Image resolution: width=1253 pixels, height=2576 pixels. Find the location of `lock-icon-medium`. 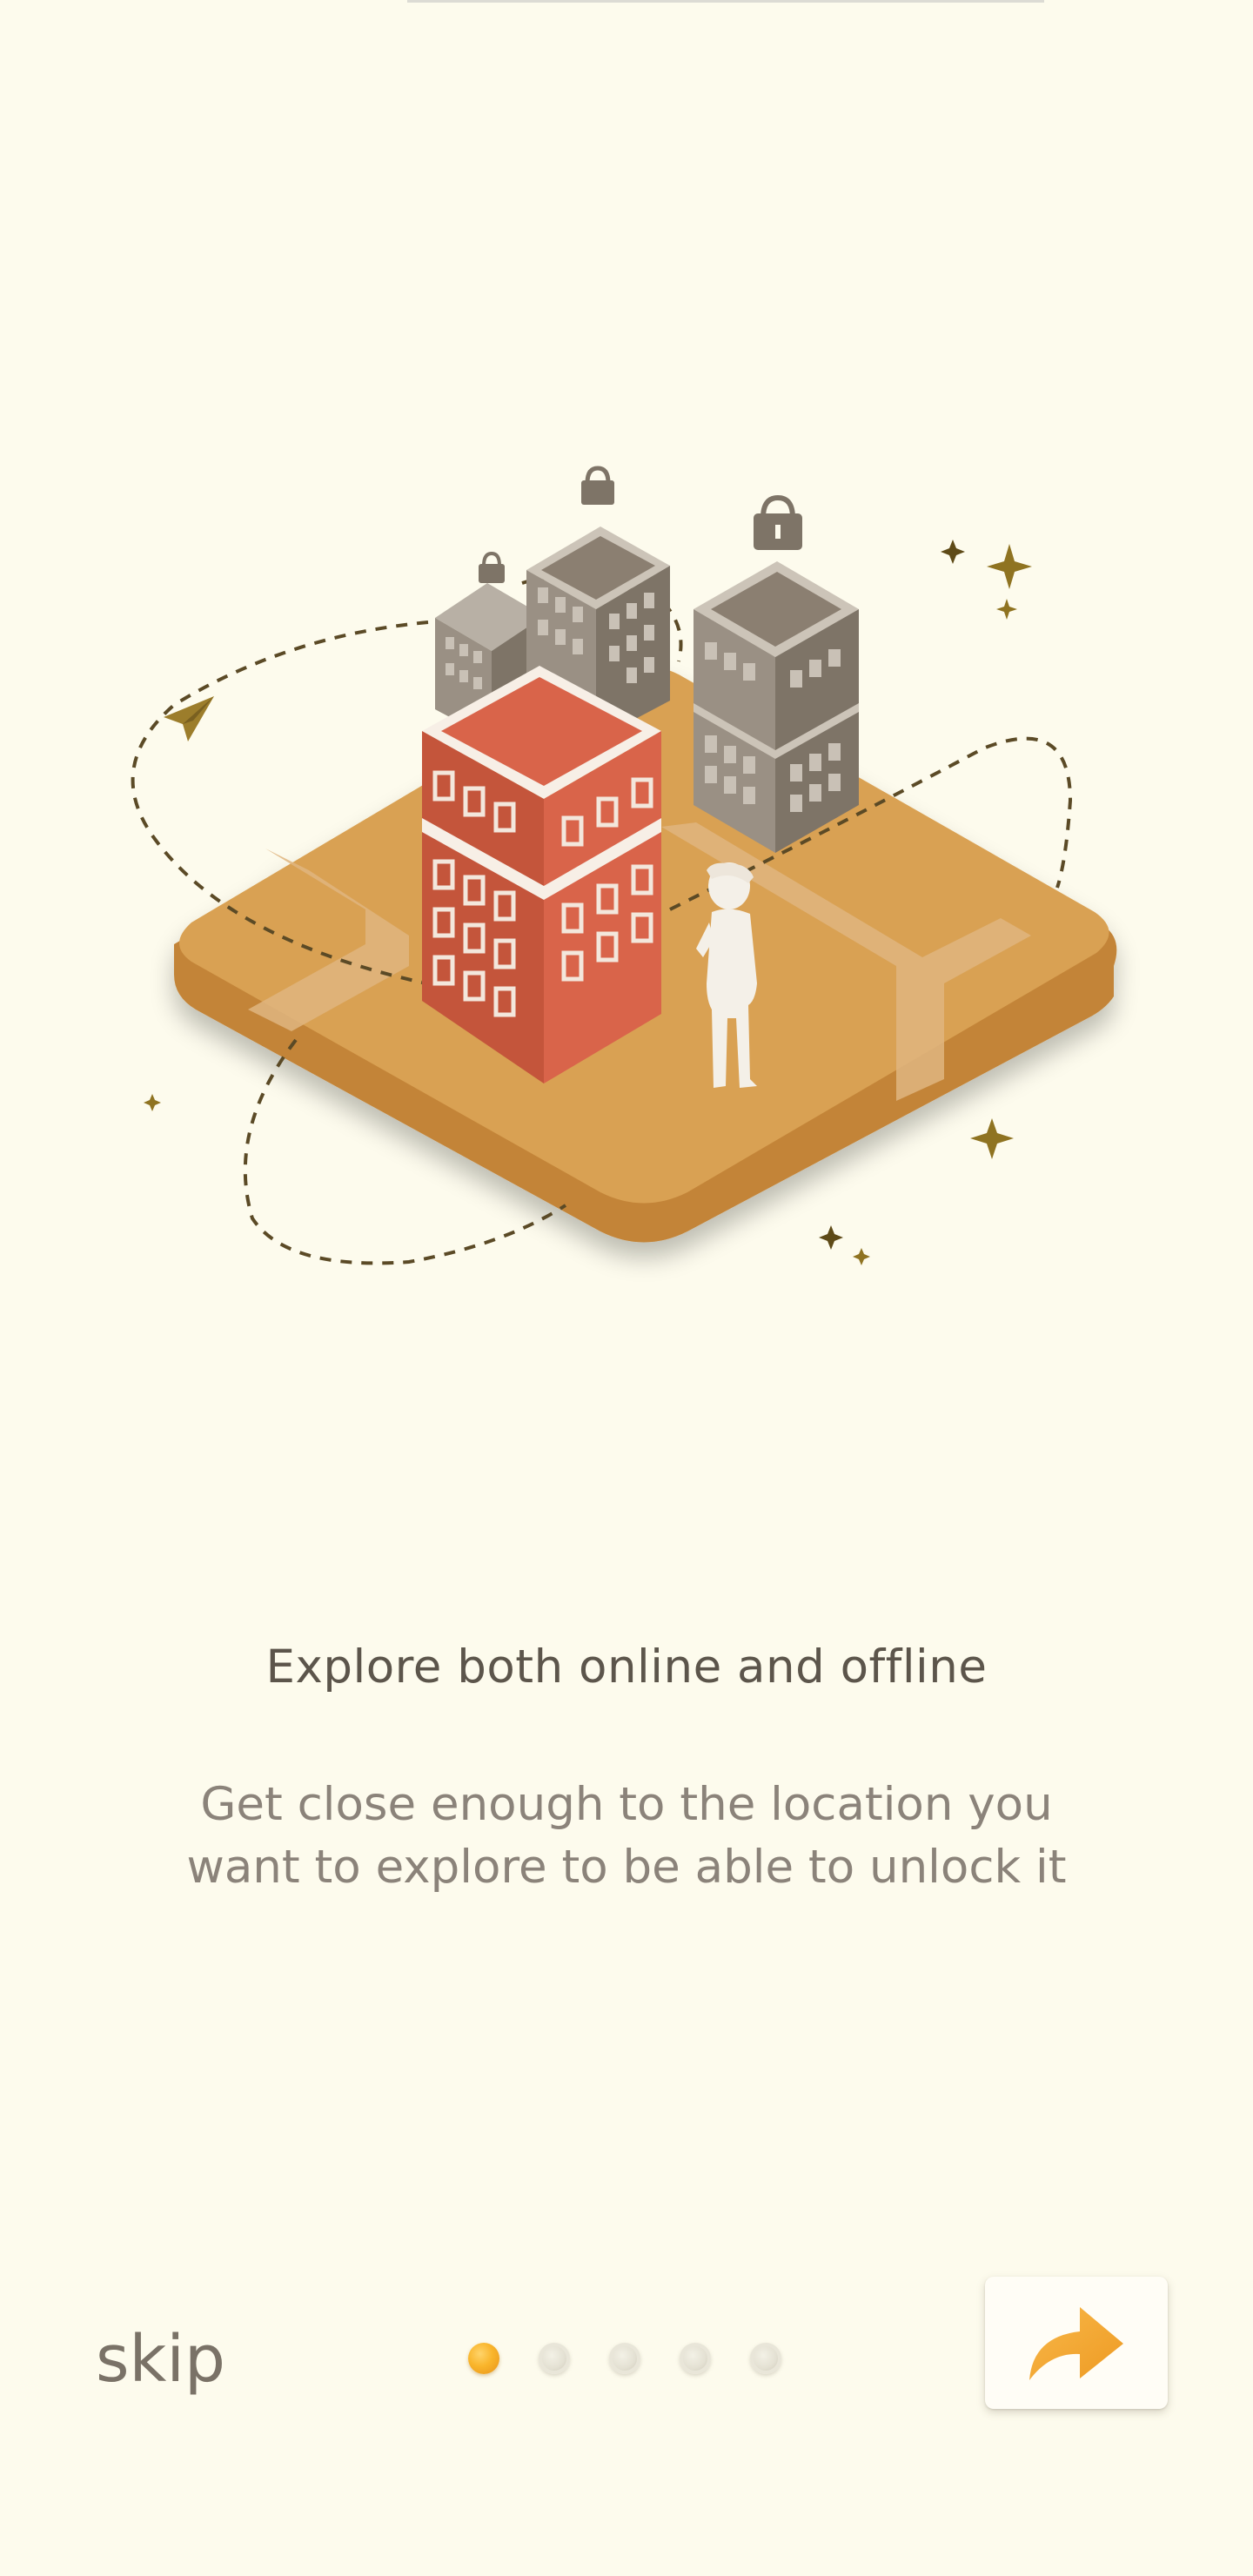

lock-icon-medium is located at coordinates (597, 486).